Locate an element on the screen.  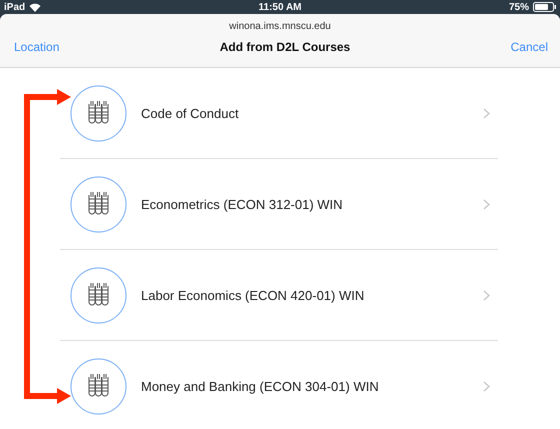
status-time: 11:50 AM is located at coordinates (280, 7).